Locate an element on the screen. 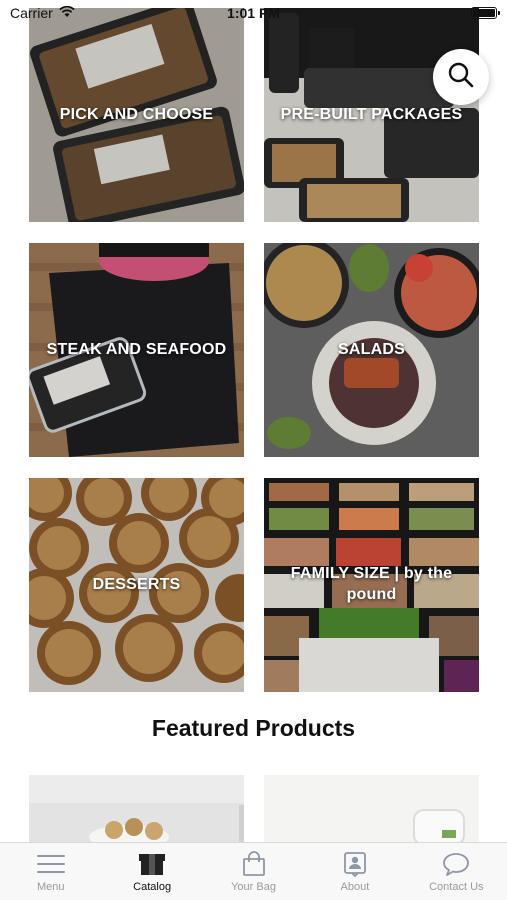 This screenshot has width=507, height=900. shopping-bag-icon is located at coordinates (254, 864).